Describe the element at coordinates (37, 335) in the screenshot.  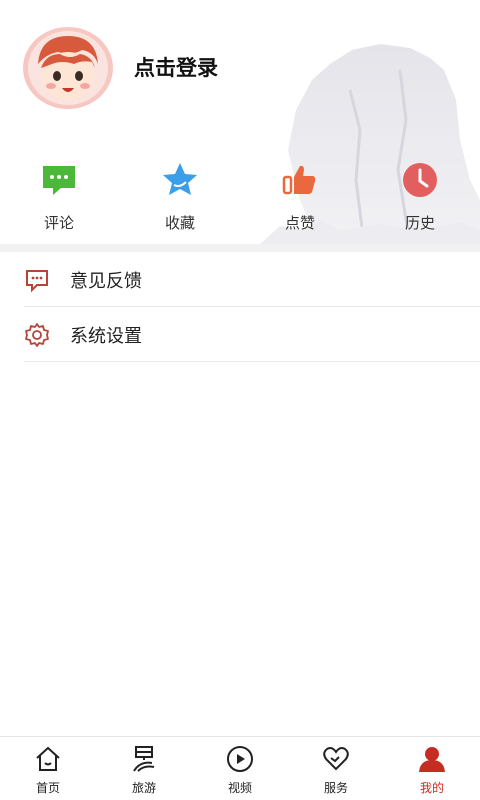
I see `settings-gear-icon` at that location.